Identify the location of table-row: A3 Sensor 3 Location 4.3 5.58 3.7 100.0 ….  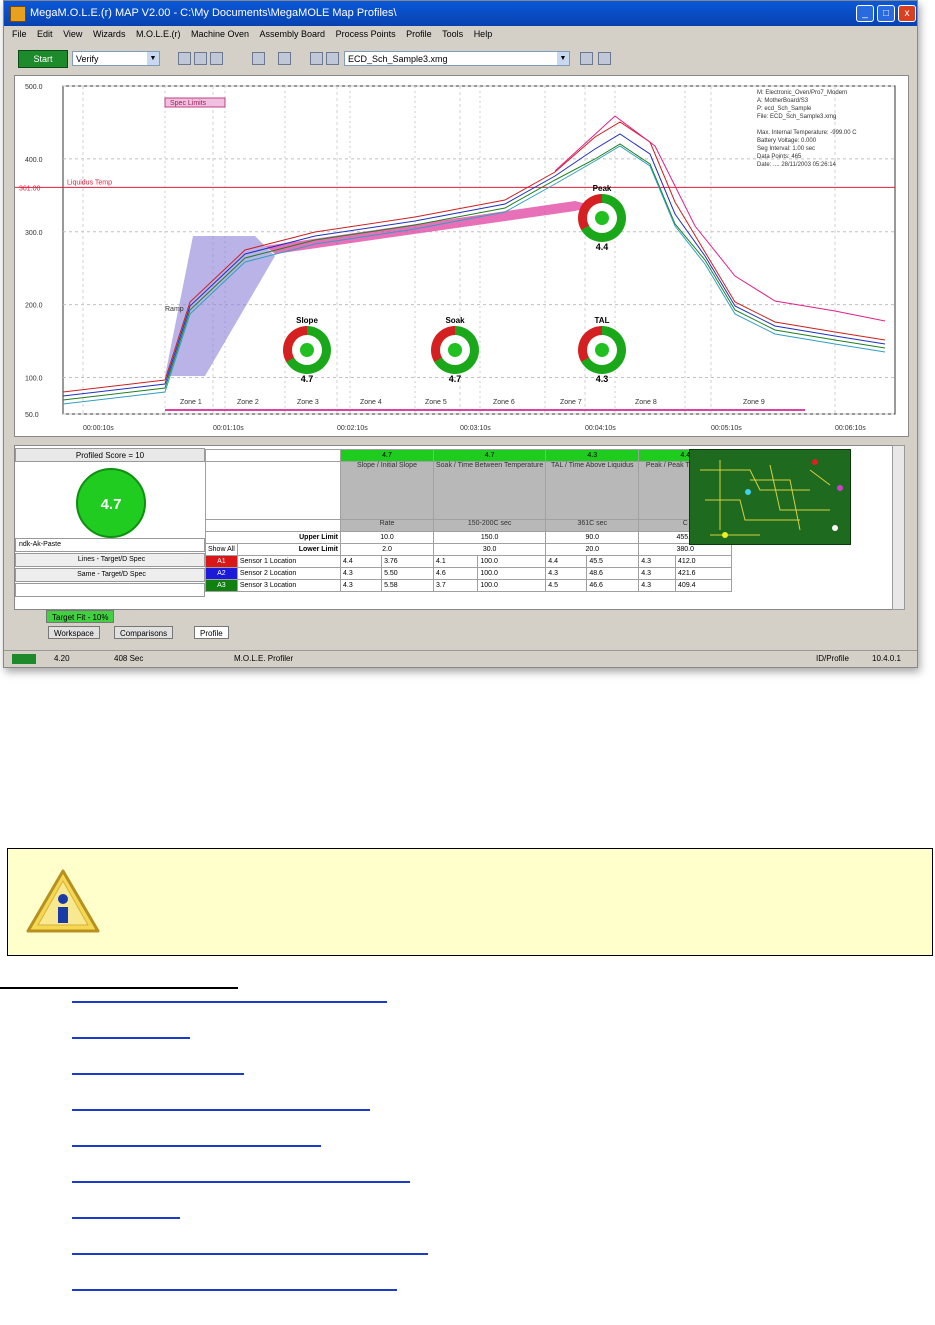
(469, 585).